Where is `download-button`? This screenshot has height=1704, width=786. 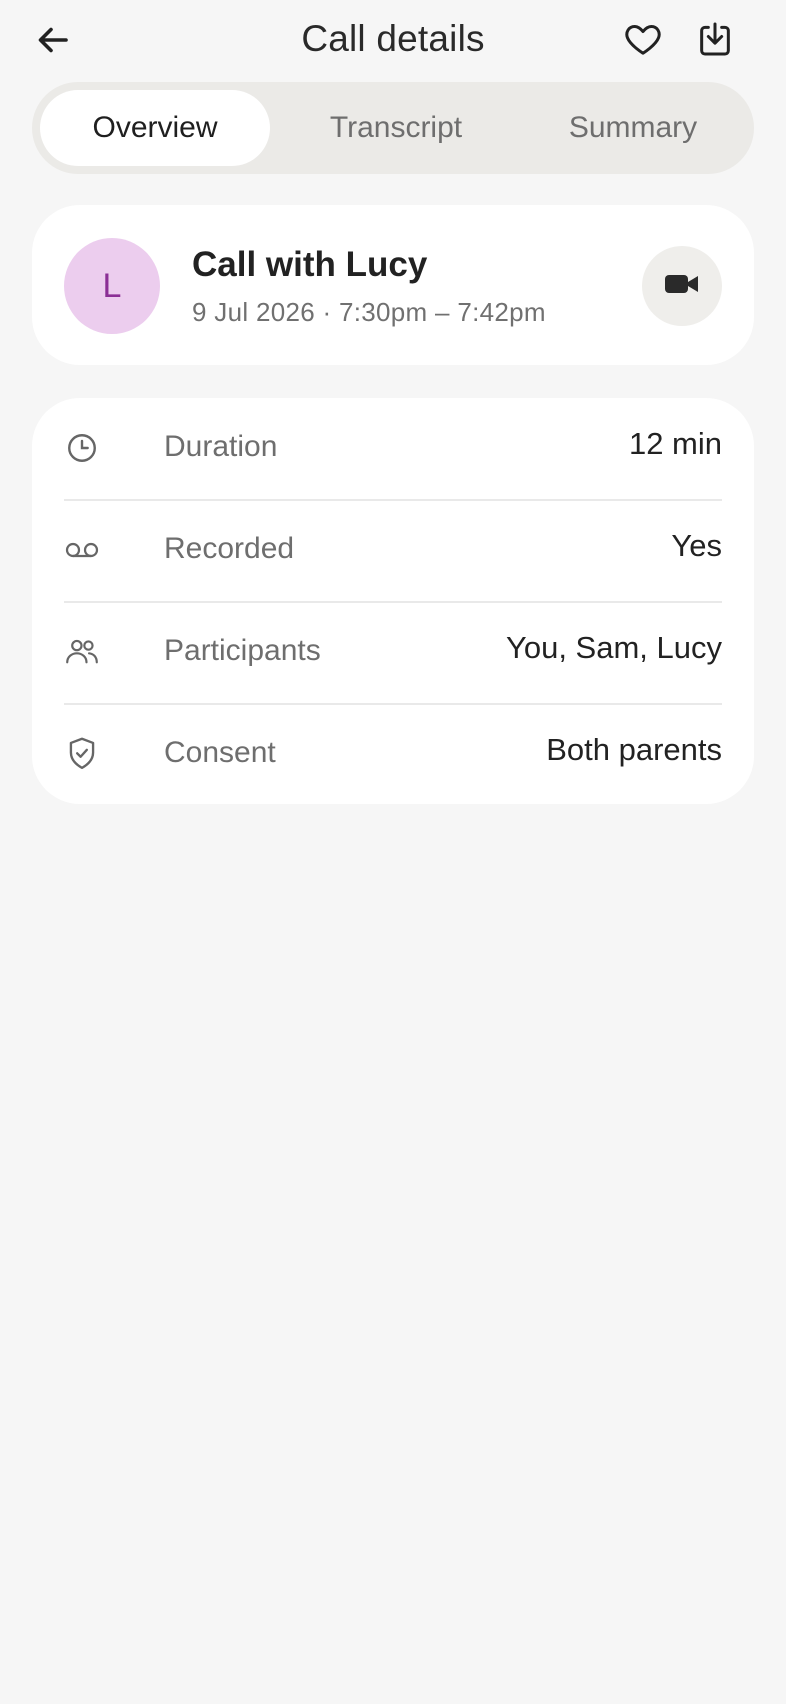 download-button is located at coordinates (715, 41).